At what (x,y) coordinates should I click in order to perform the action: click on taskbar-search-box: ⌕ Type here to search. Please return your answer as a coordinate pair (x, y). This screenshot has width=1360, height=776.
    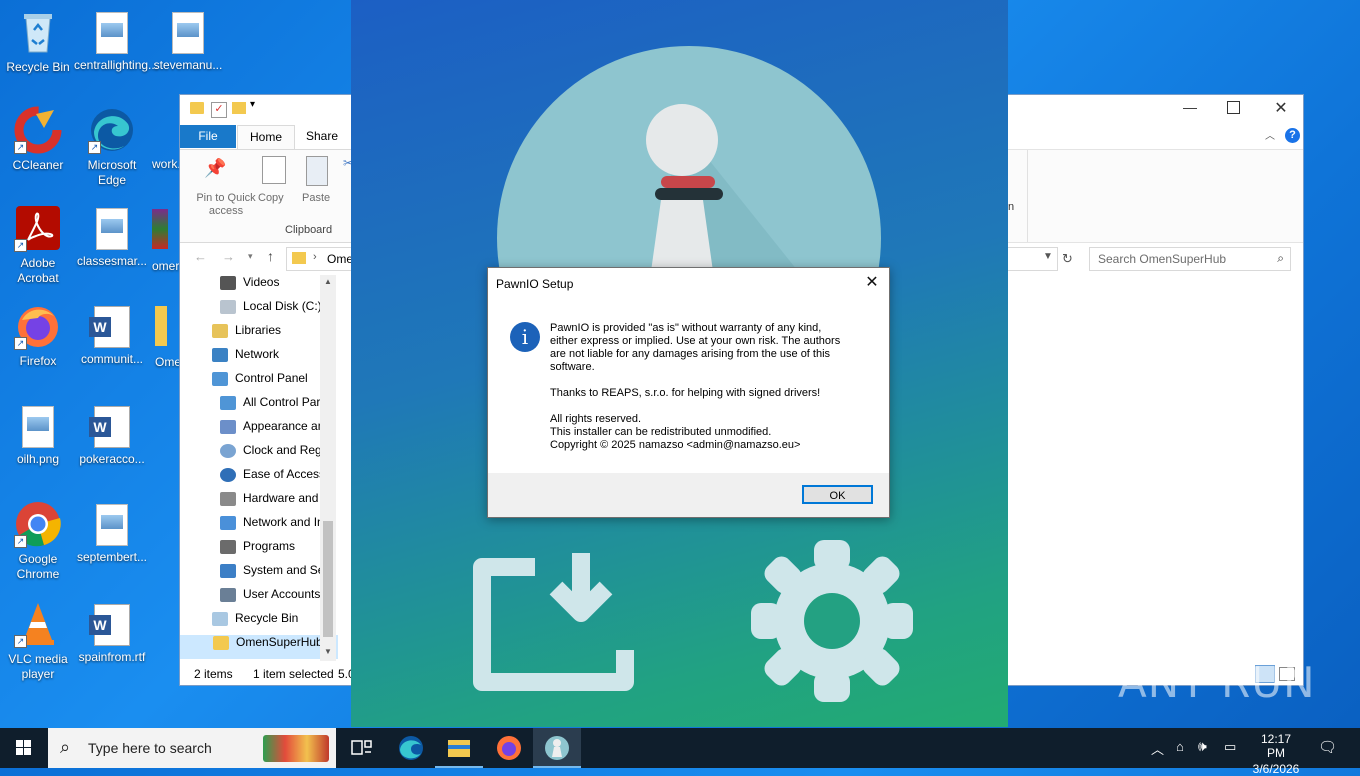
    Looking at the image, I should click on (192, 748).